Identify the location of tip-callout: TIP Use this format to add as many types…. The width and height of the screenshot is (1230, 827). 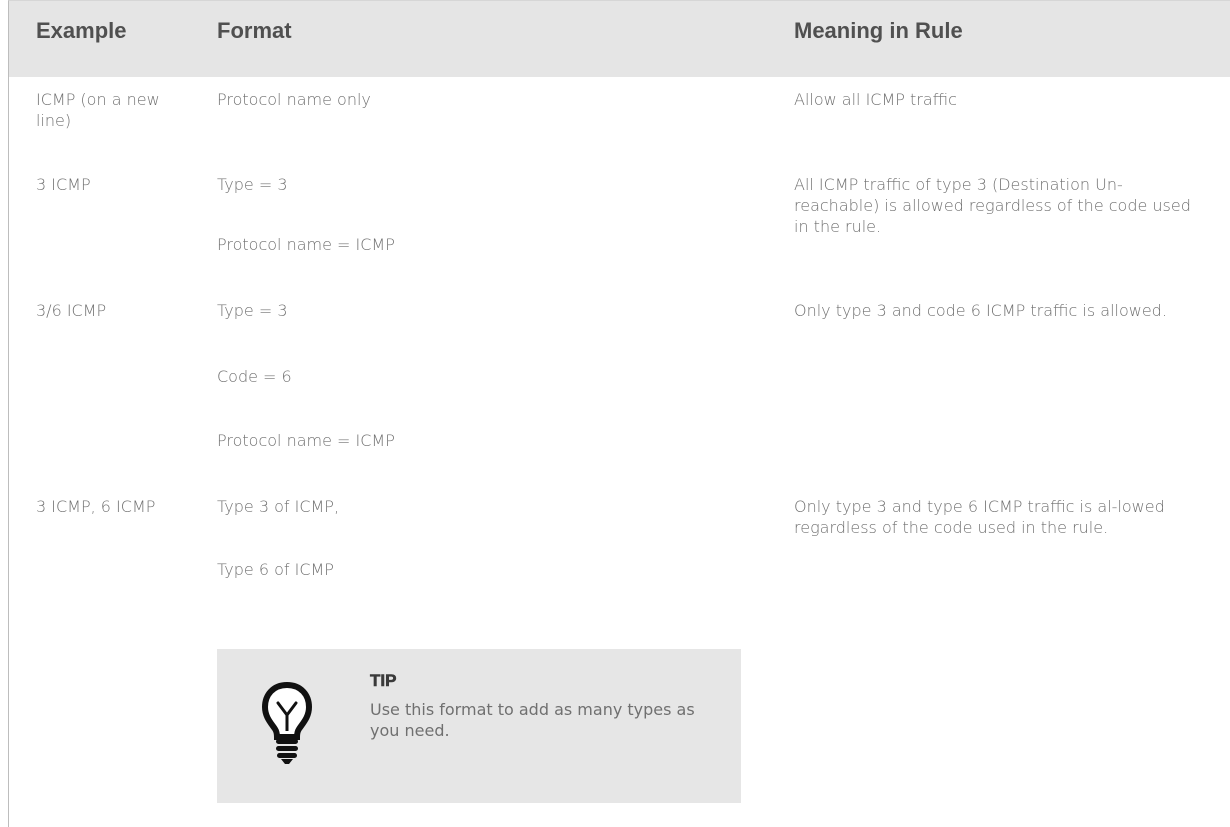
(479, 726).